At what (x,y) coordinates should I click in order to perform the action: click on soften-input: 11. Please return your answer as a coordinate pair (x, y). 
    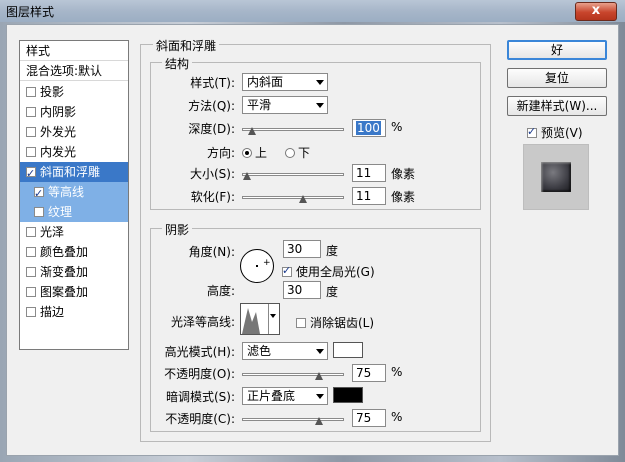
    Looking at the image, I should click on (369, 196).